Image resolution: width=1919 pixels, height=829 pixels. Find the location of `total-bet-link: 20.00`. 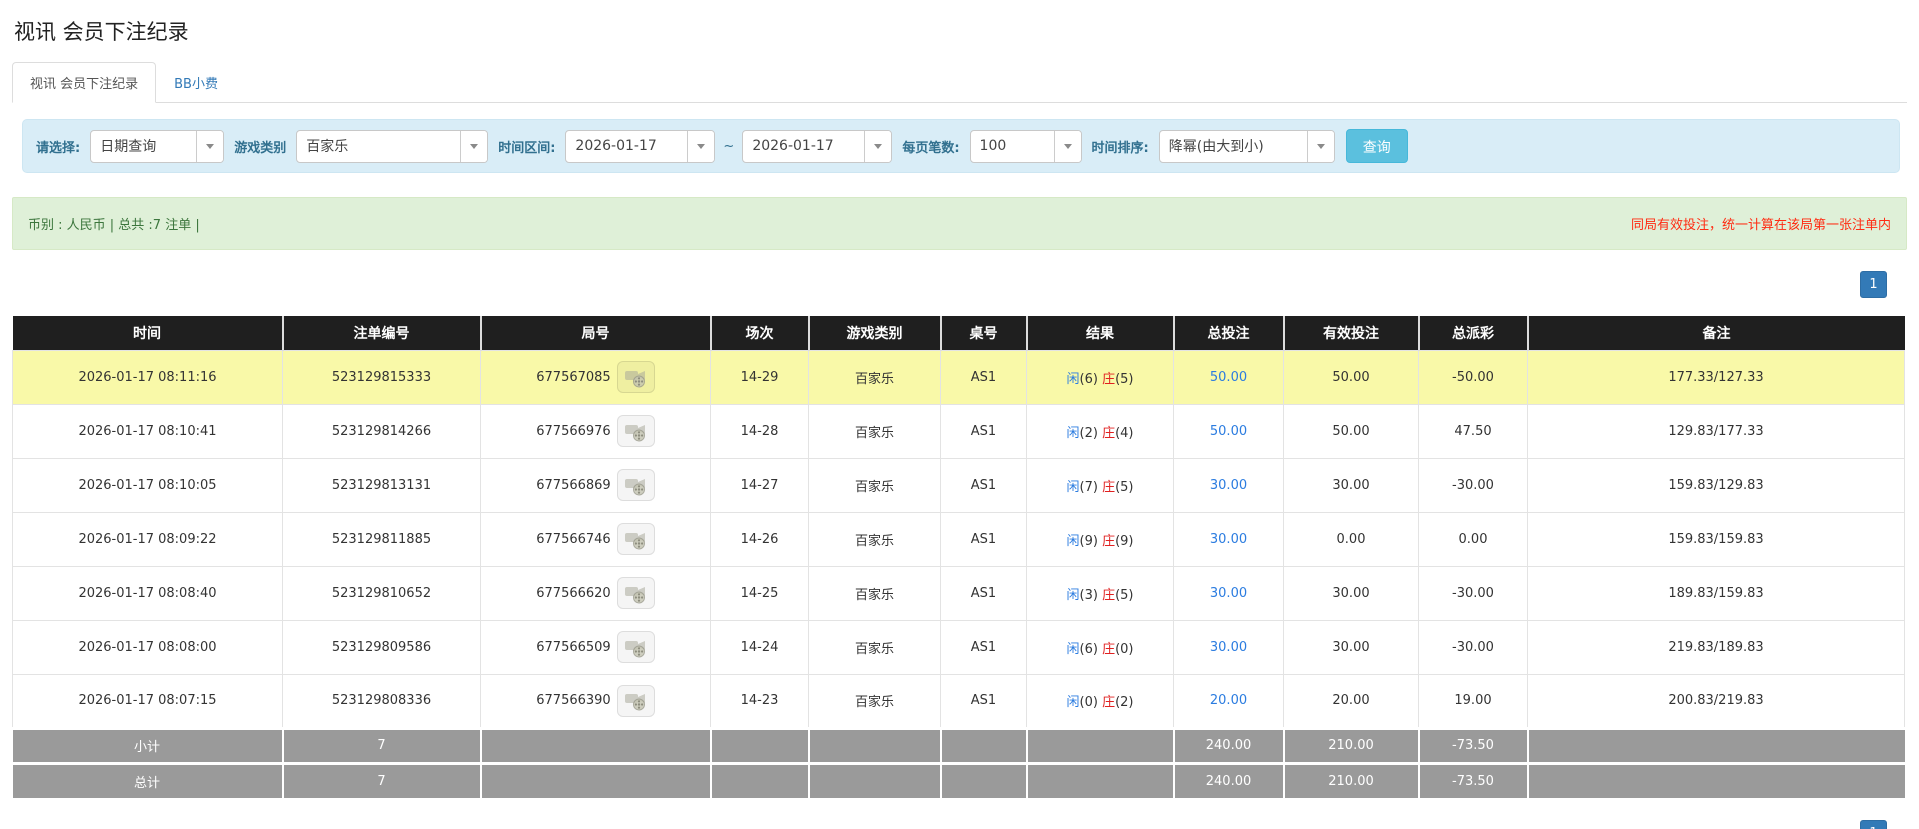

total-bet-link: 20.00 is located at coordinates (1228, 700).